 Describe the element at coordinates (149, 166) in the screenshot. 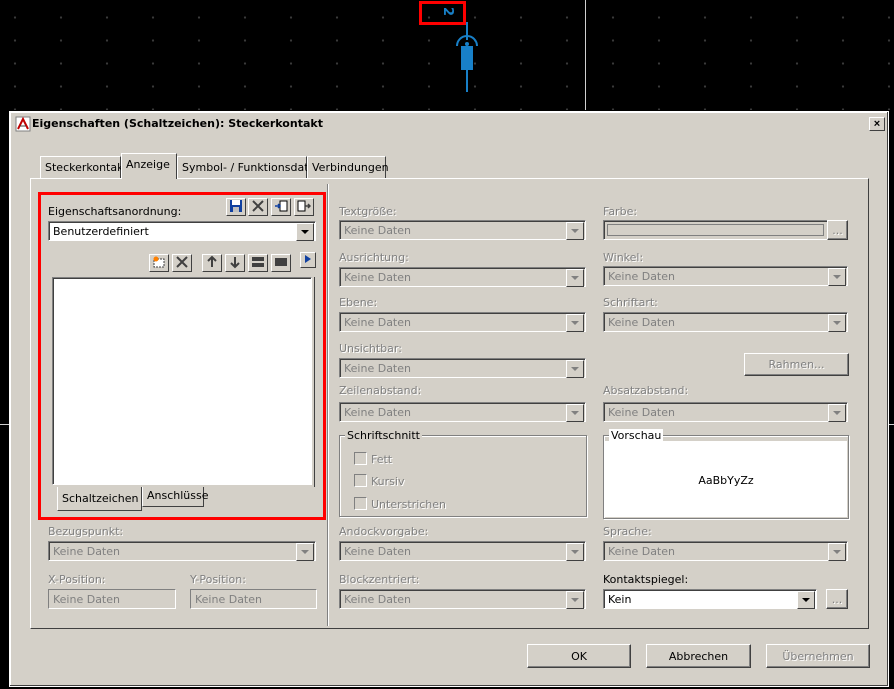

I see `tab-anzeige: Anzeige` at that location.